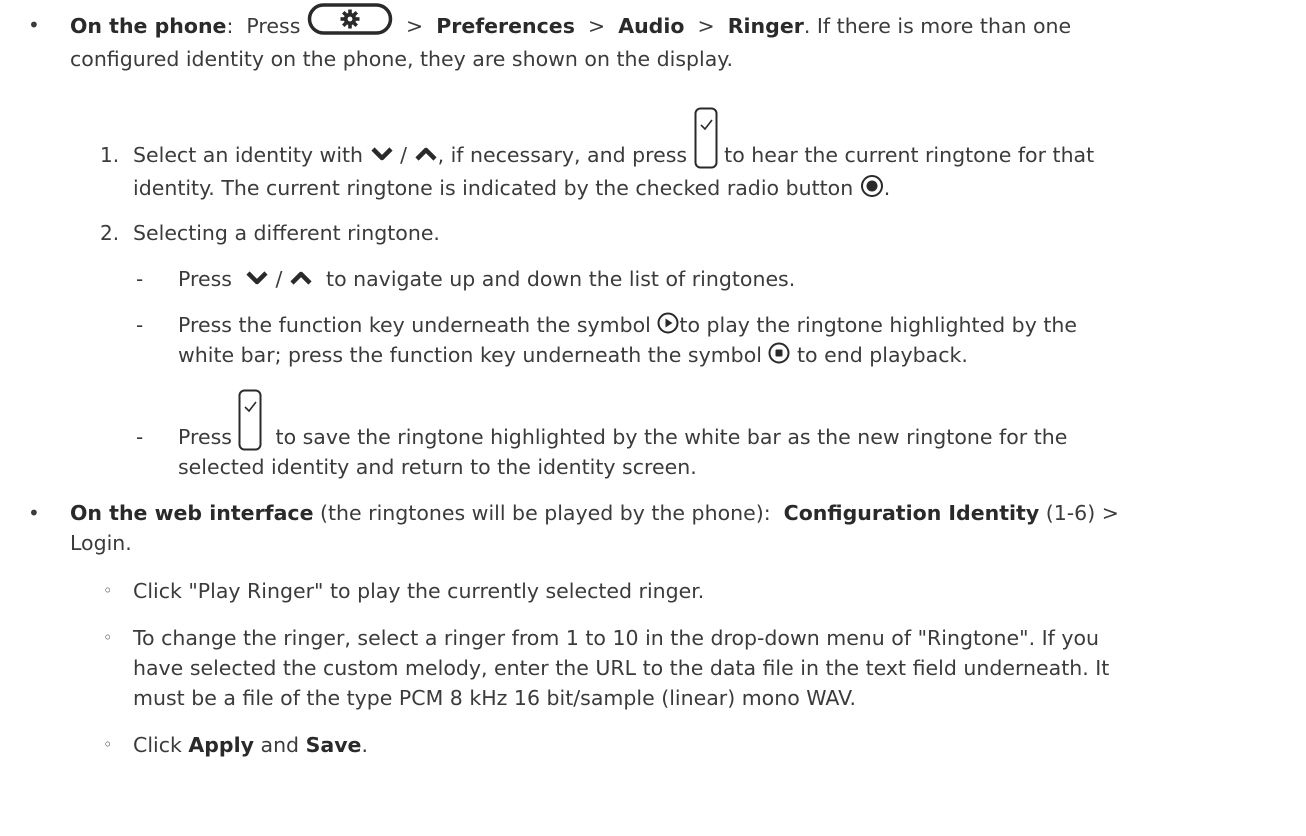  What do you see at coordinates (273, 26) in the screenshot?
I see `press-text: Press` at bounding box center [273, 26].